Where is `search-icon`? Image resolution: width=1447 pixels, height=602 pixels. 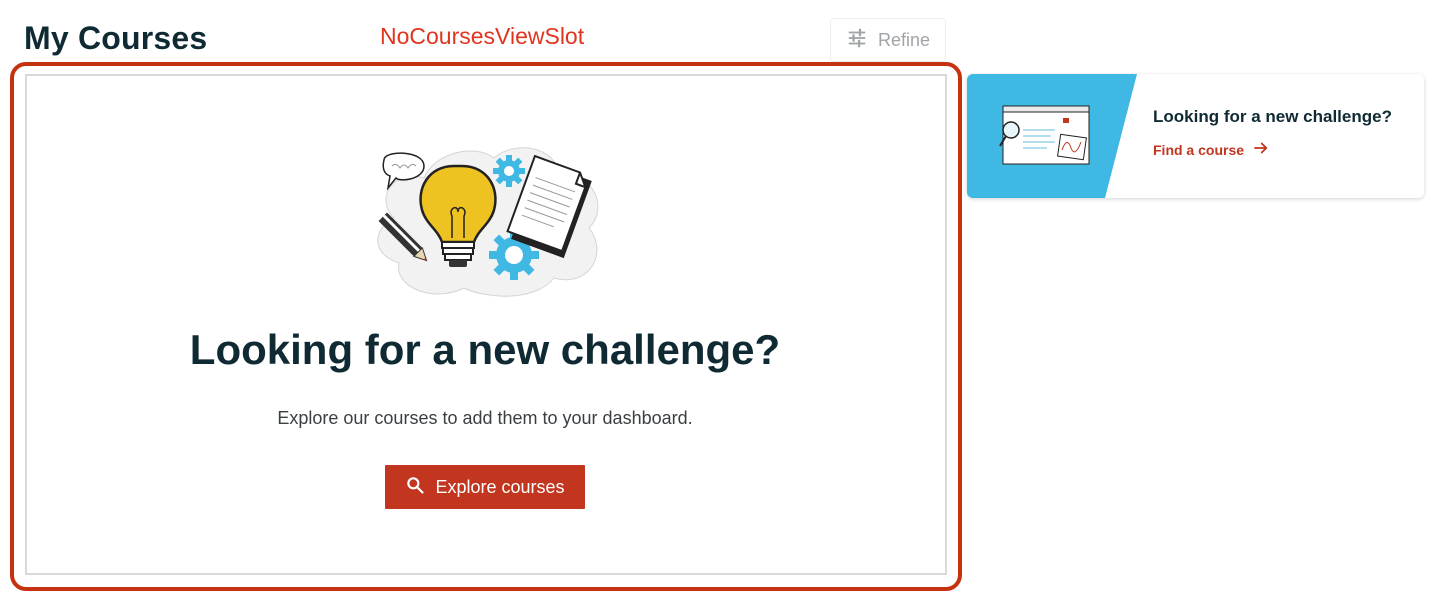
search-icon is located at coordinates (415, 487).